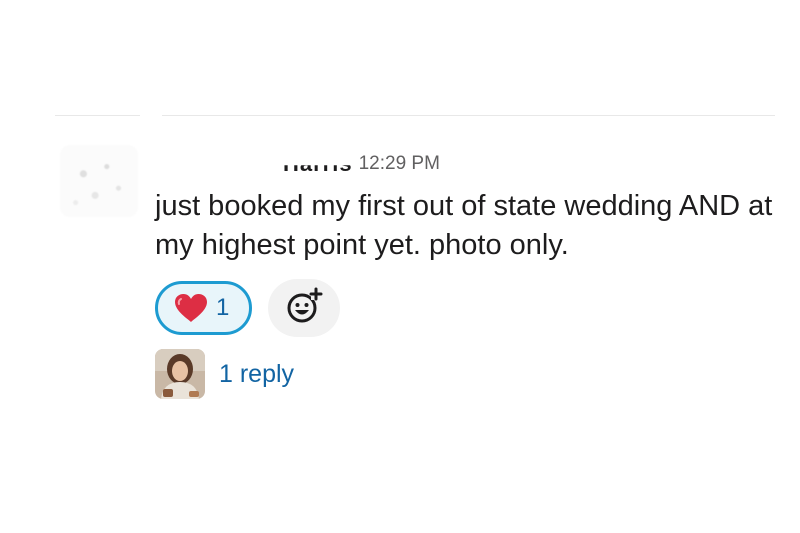 This screenshot has height=533, width=800. What do you see at coordinates (256, 374) in the screenshot?
I see `reply-count-link: 1 reply` at bounding box center [256, 374].